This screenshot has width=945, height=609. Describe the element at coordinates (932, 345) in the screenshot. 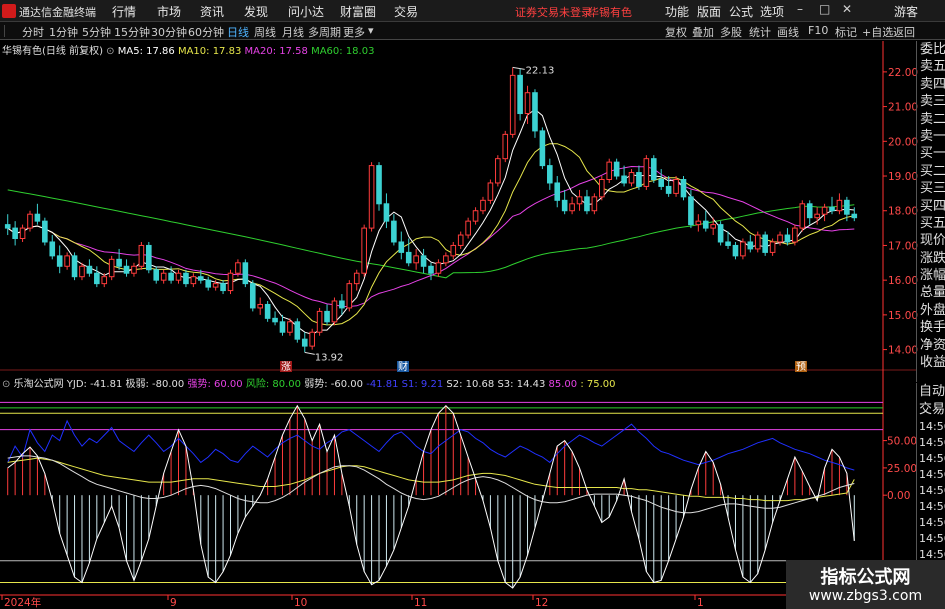

I see `quote-label: 净资` at that location.